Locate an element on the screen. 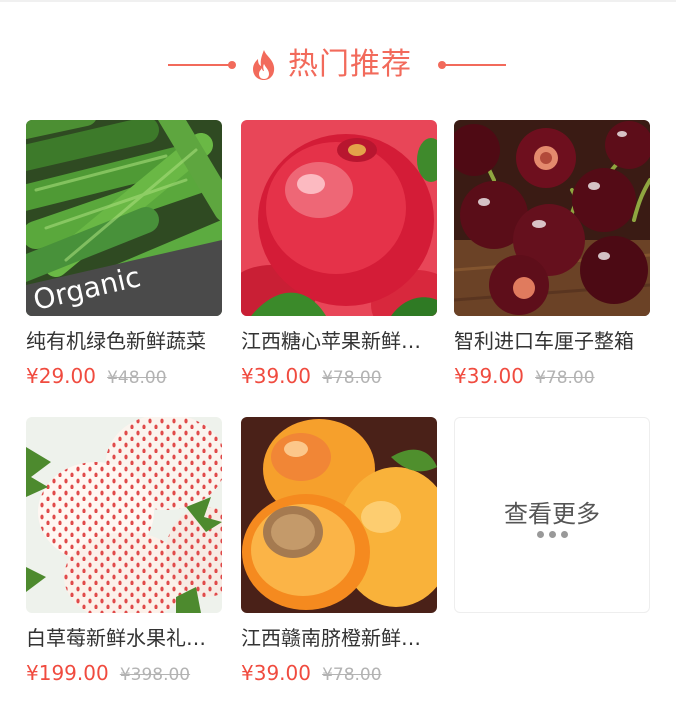 The height and width of the screenshot is (717, 676). view-more-button: 查看更多 is located at coordinates (552, 515).